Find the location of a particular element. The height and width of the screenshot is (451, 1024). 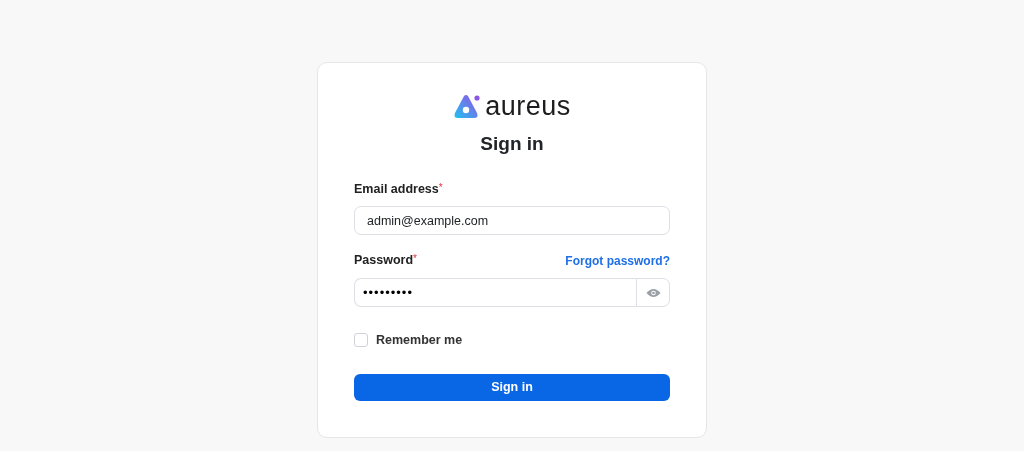

email-field: admin@example.com is located at coordinates (512, 221).